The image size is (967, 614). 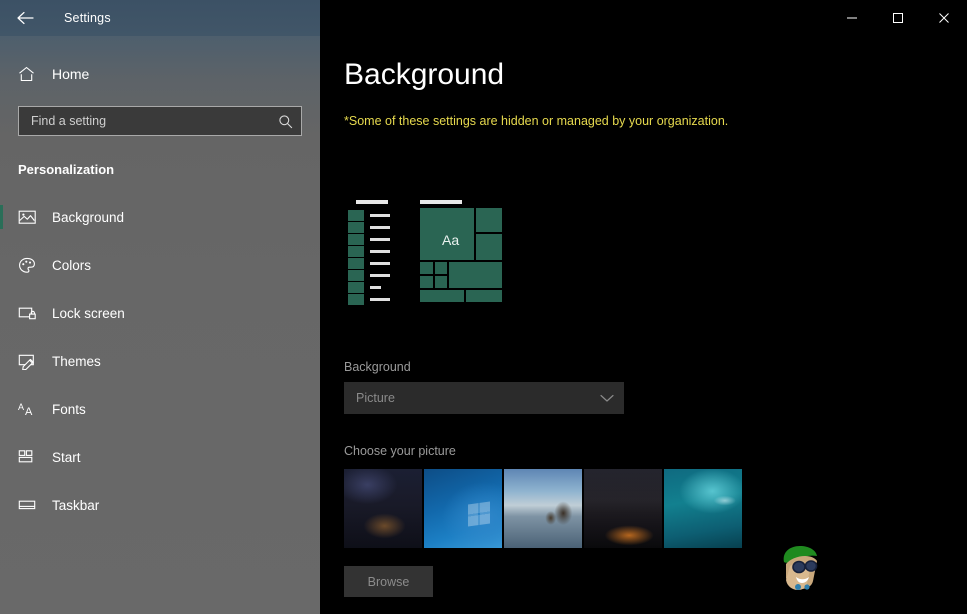 I want to click on background-field-label: Background, so click(x=377, y=367).